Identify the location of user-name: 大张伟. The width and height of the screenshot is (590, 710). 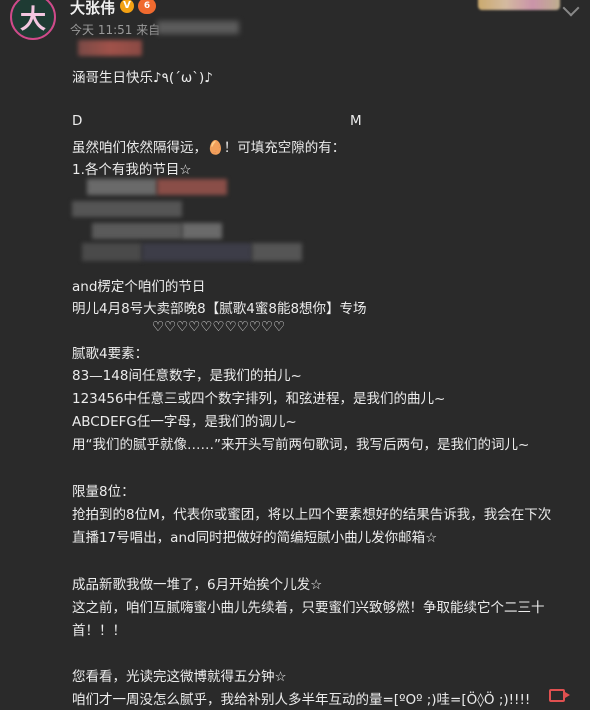
(92, 9).